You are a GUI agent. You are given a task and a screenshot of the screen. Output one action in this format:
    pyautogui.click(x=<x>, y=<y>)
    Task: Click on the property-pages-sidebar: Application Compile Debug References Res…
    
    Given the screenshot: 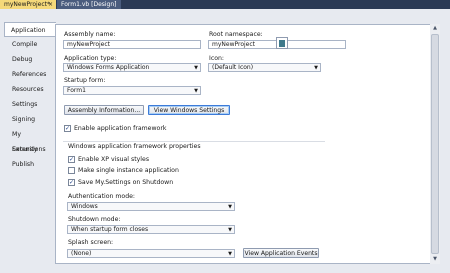 What is the action you would take?
    pyautogui.click(x=28, y=141)
    